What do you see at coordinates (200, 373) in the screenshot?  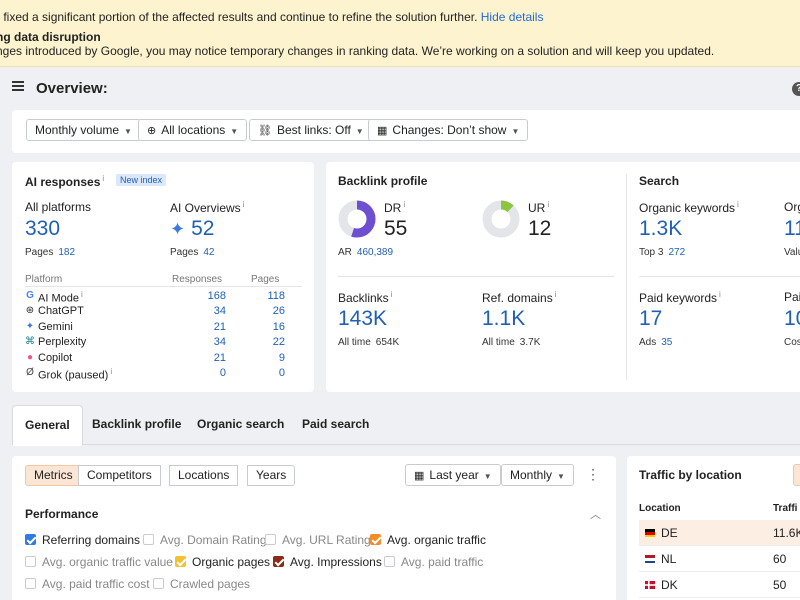 I see `platform-responses: 0` at bounding box center [200, 373].